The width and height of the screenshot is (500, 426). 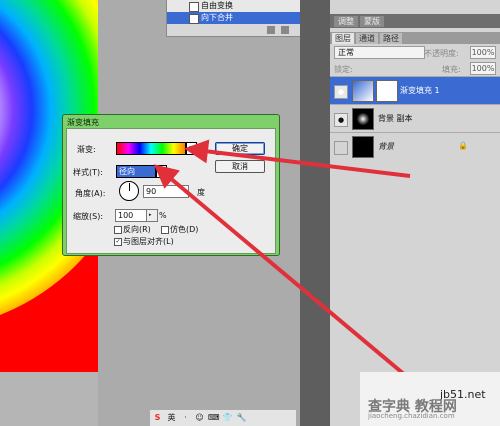 What do you see at coordinates (185, 417) in the screenshot?
I see `punctuation-icon: ·` at bounding box center [185, 417].